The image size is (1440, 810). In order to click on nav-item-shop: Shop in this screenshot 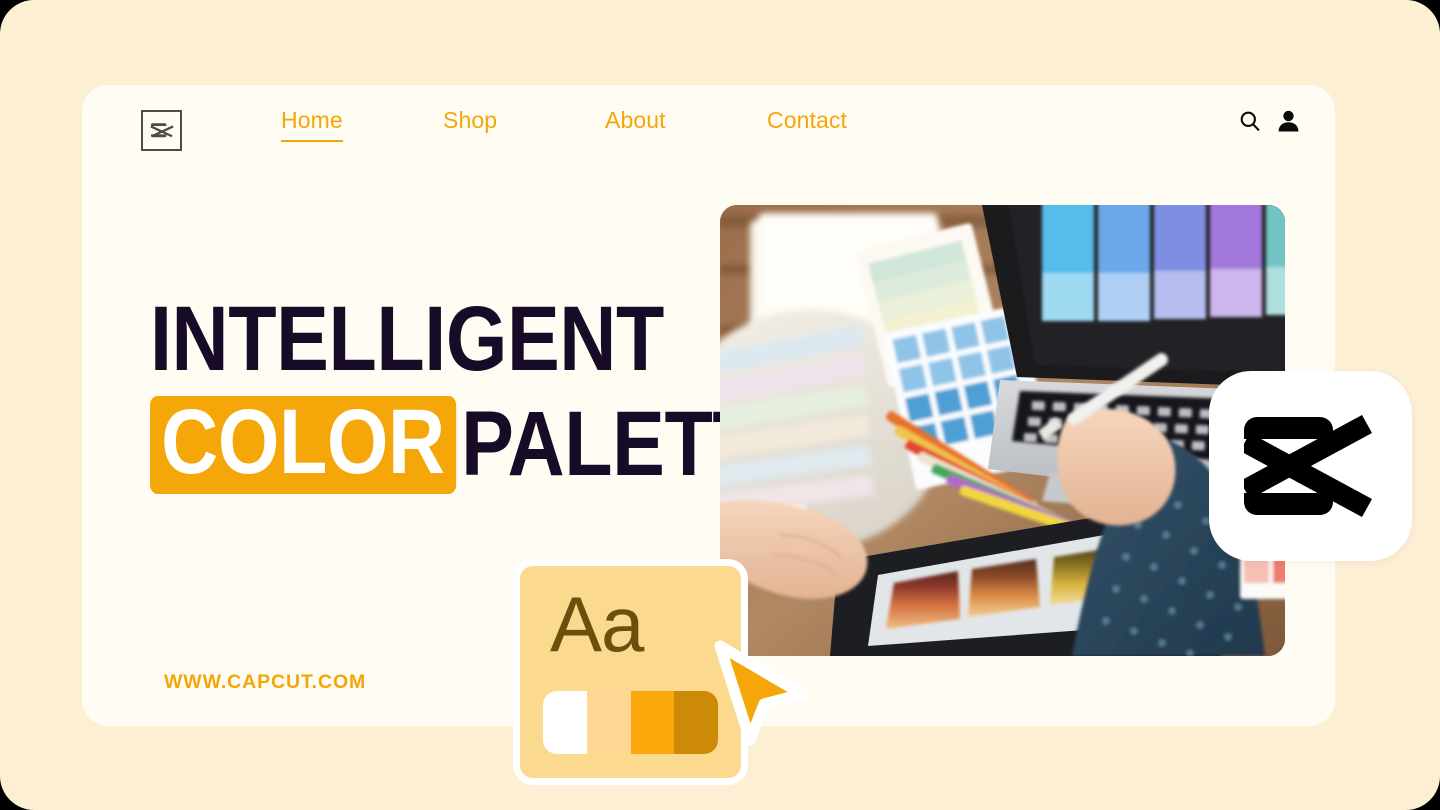, I will do `click(524, 120)`.